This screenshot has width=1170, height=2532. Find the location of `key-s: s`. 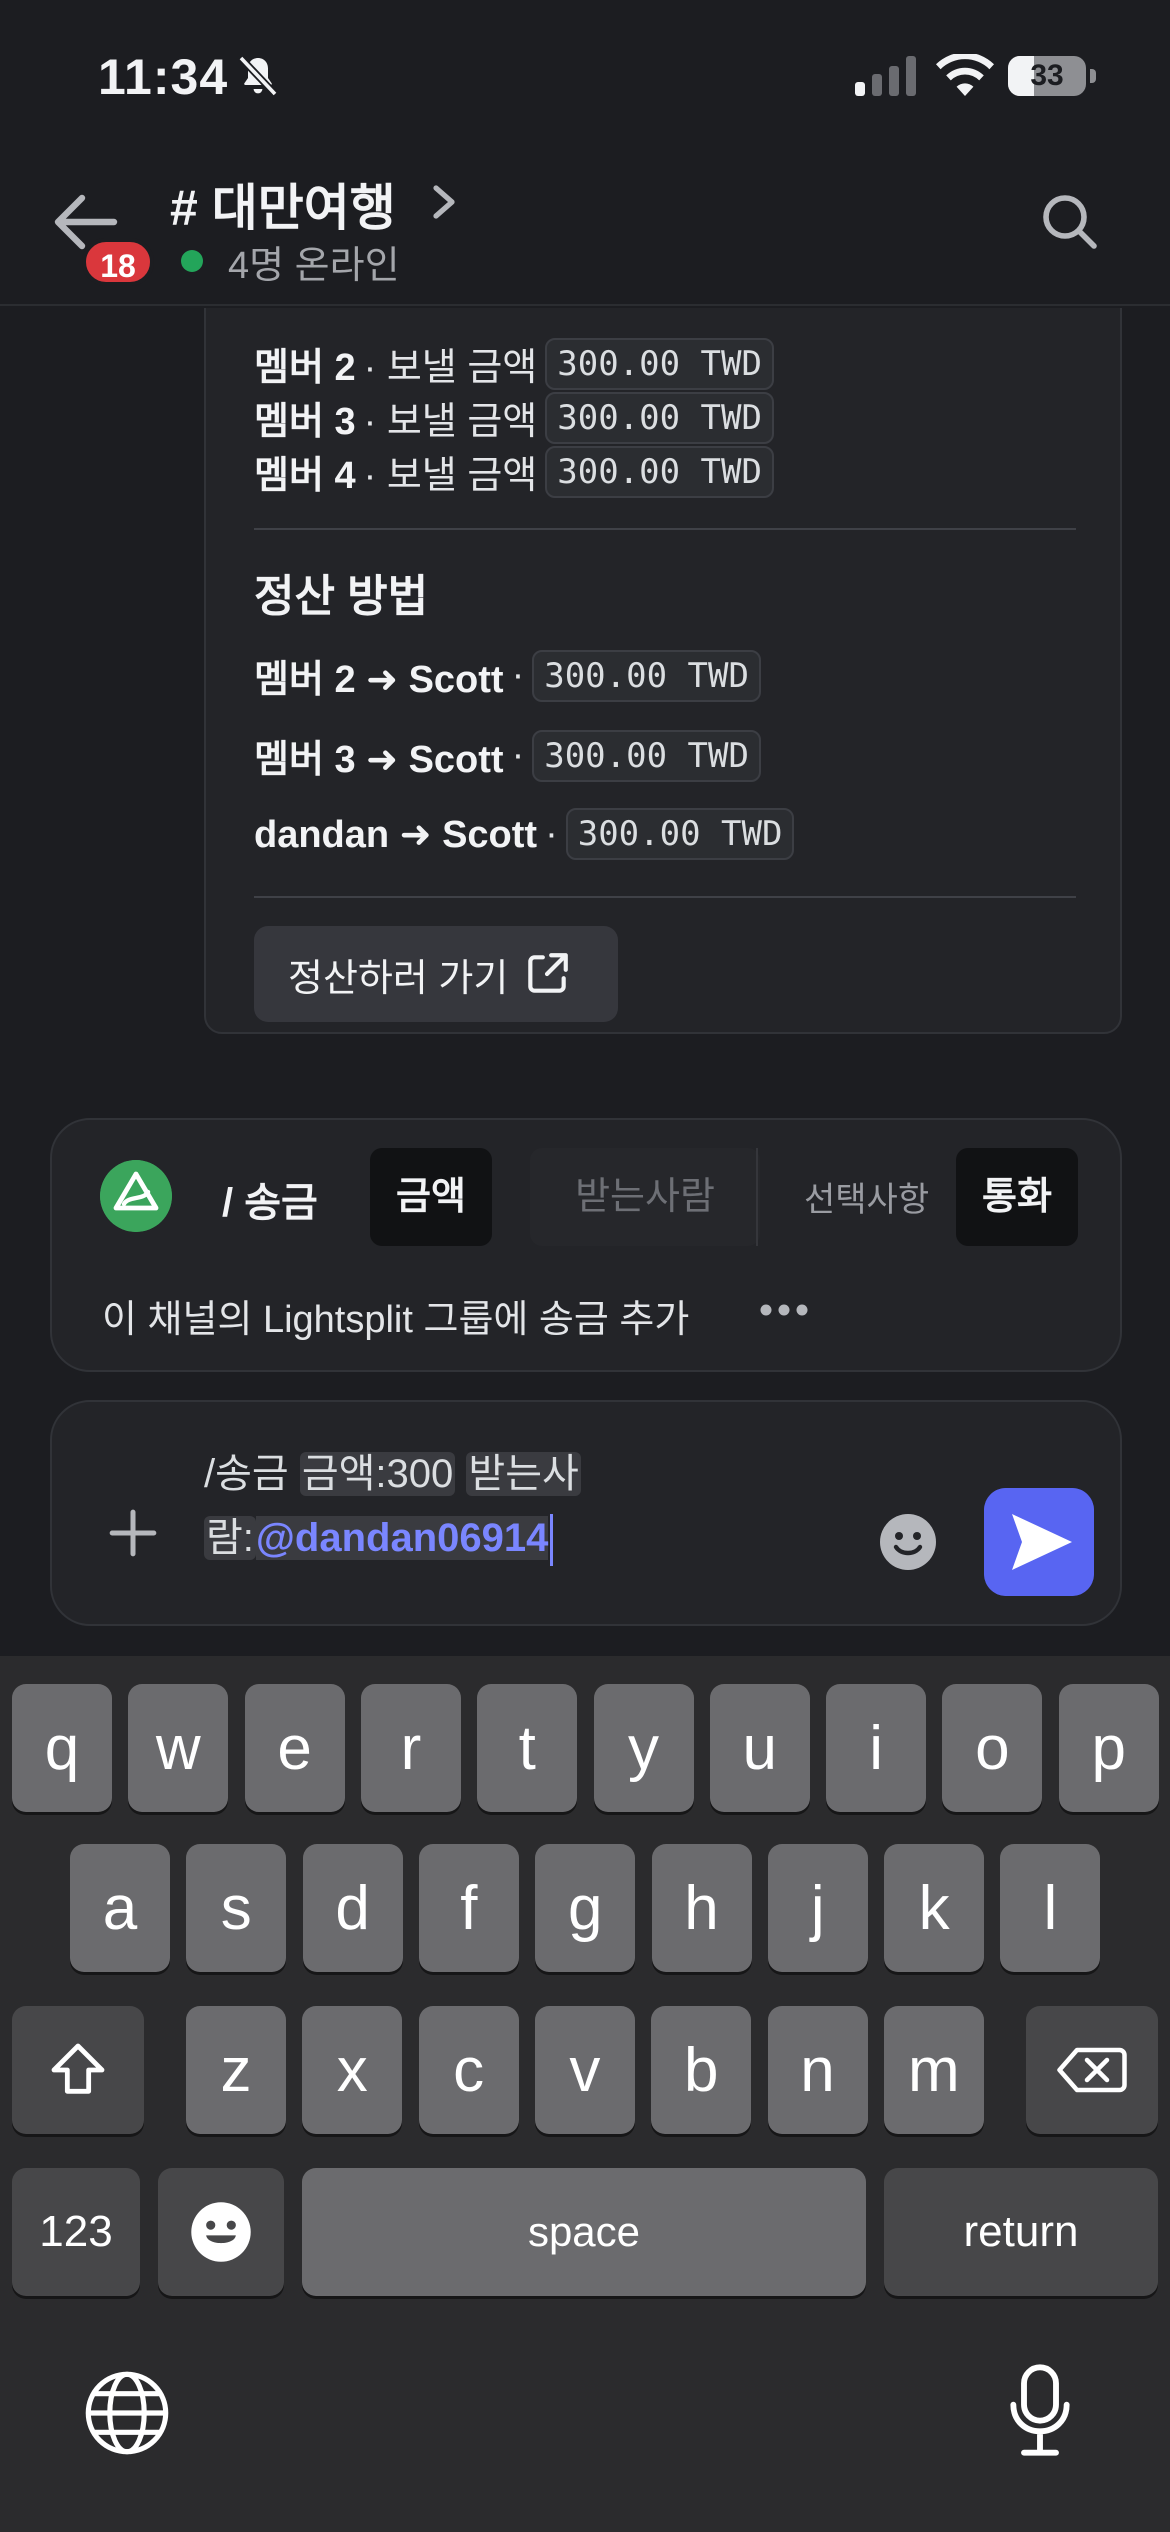

key-s: s is located at coordinates (236, 1908).